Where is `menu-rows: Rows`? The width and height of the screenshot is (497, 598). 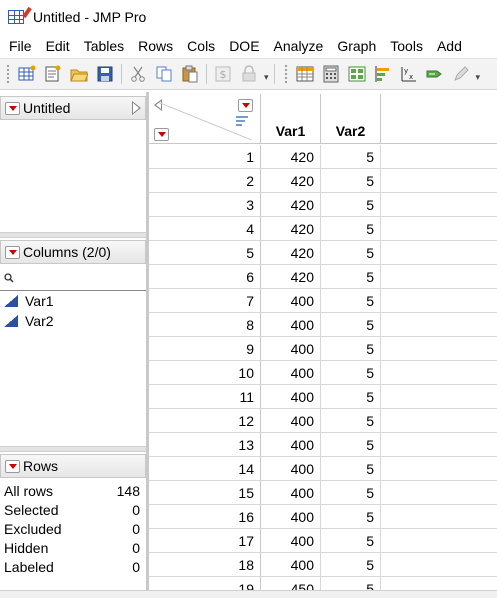
menu-rows: Rows is located at coordinates (154, 46).